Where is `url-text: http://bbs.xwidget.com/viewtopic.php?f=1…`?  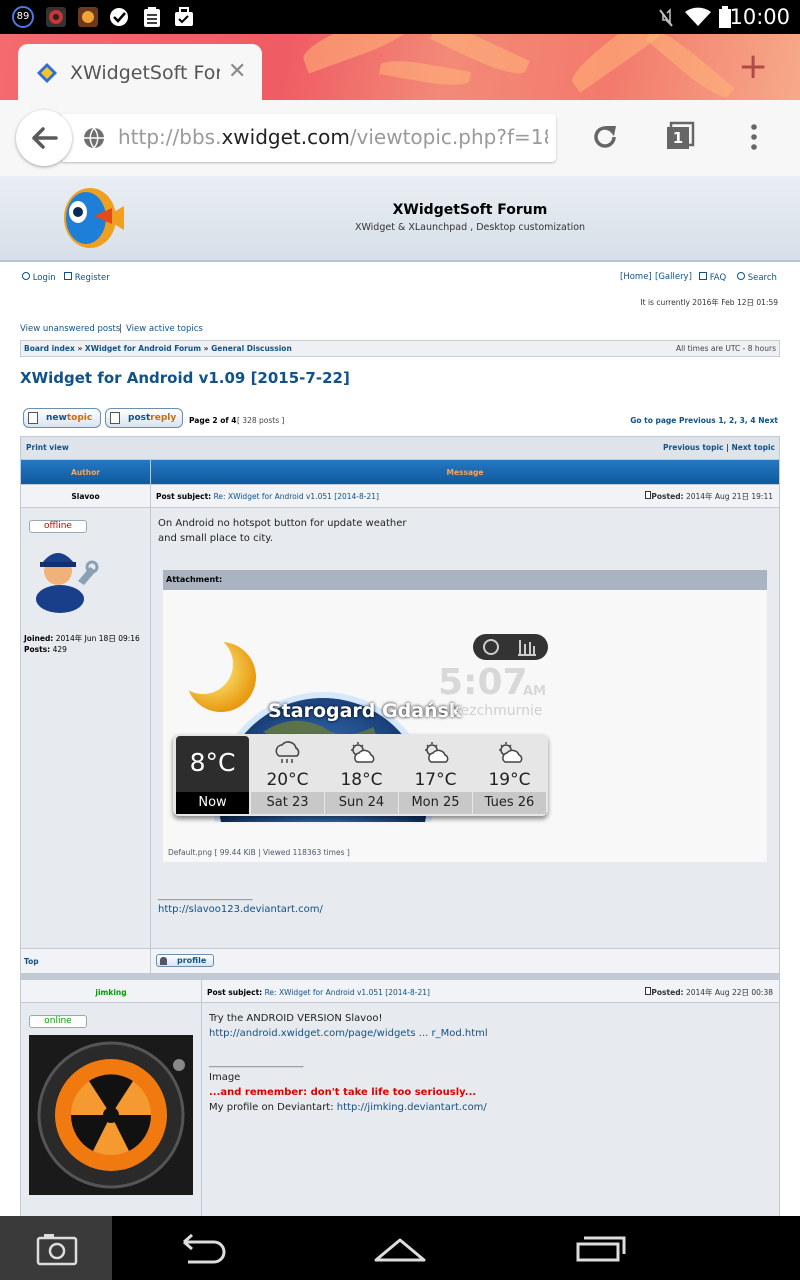
url-text: http://bbs.xwidget.com/viewtopic.php?f=1… is located at coordinates (333, 137).